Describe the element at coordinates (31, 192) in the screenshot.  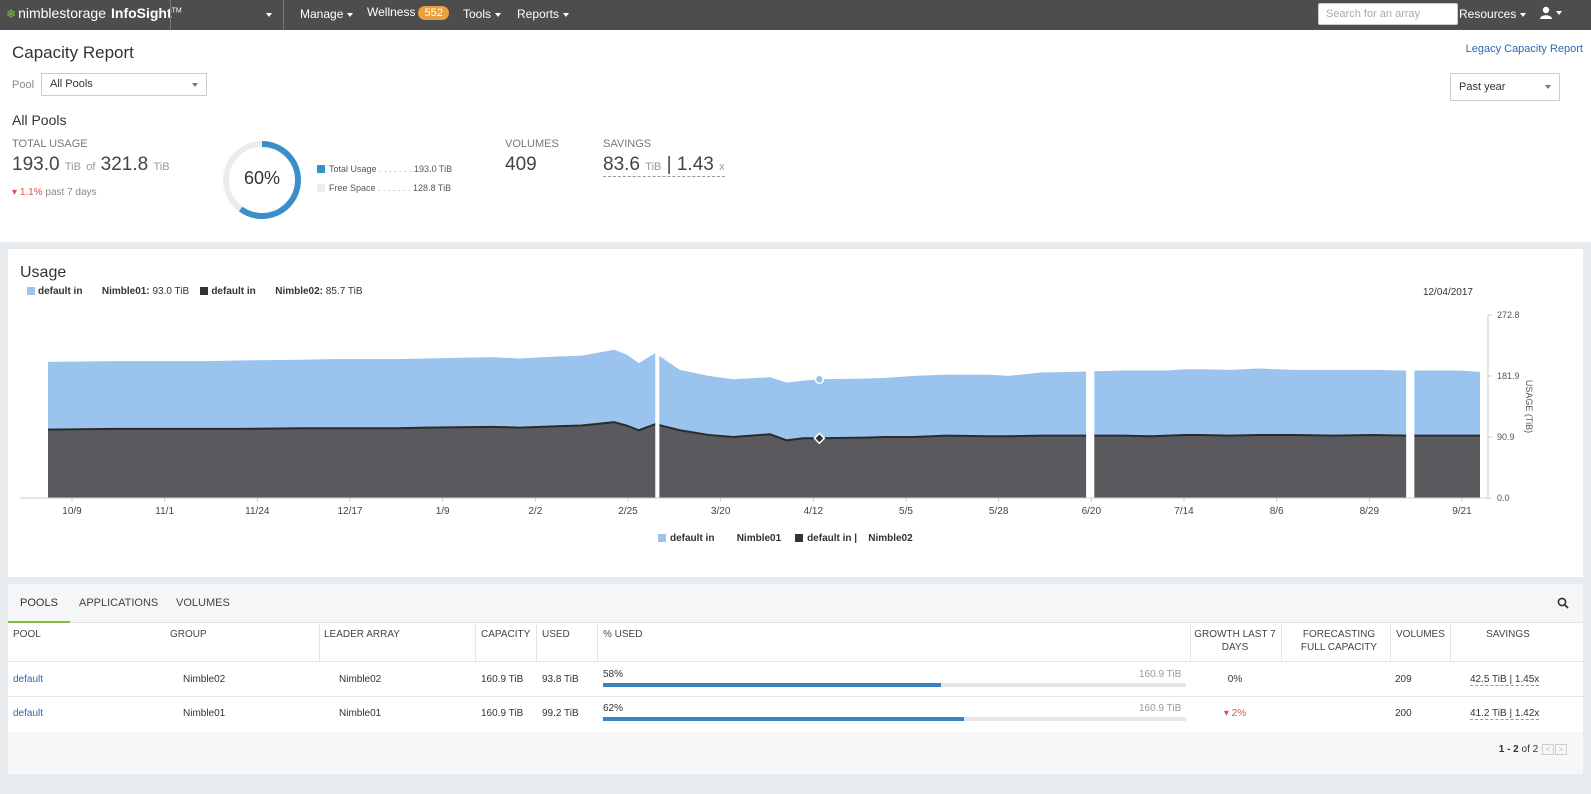
I see `delta-value: 1.1%` at that location.